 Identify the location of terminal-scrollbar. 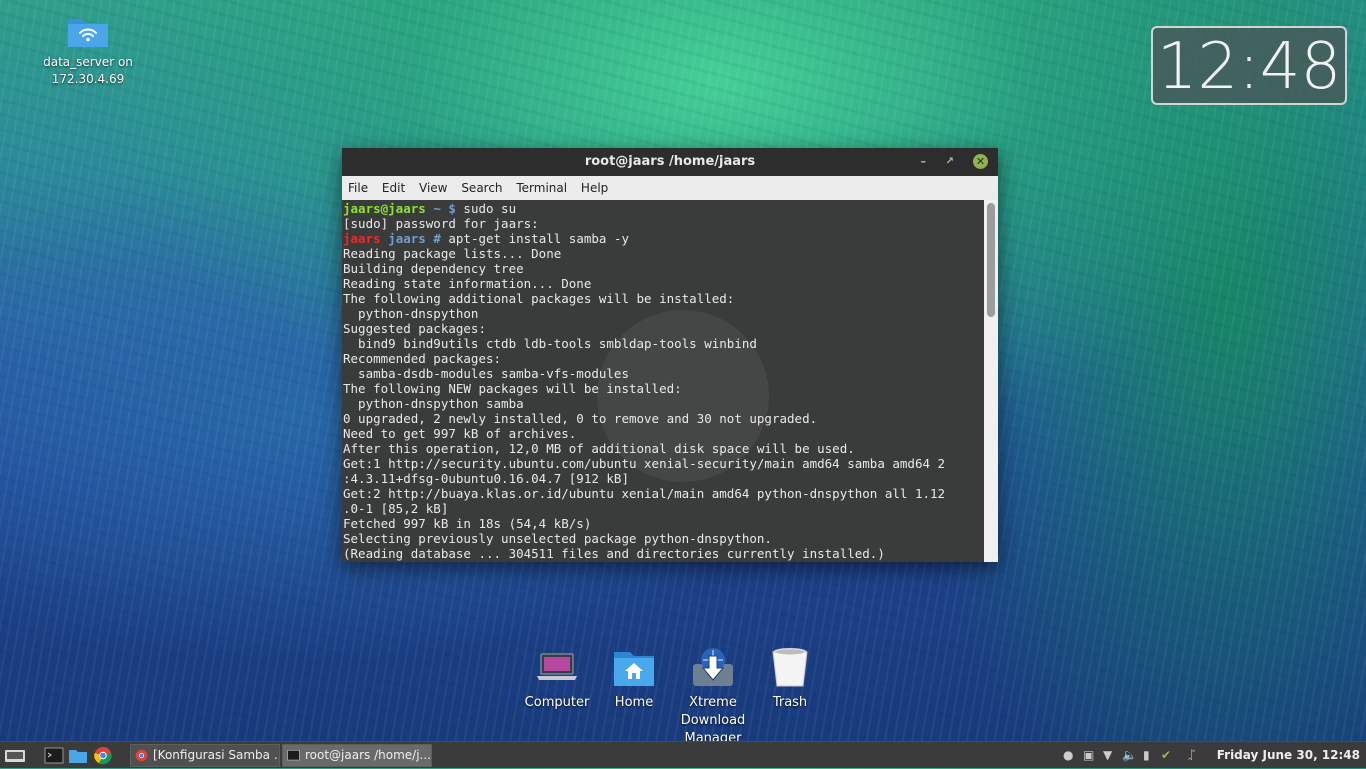
(991, 381).